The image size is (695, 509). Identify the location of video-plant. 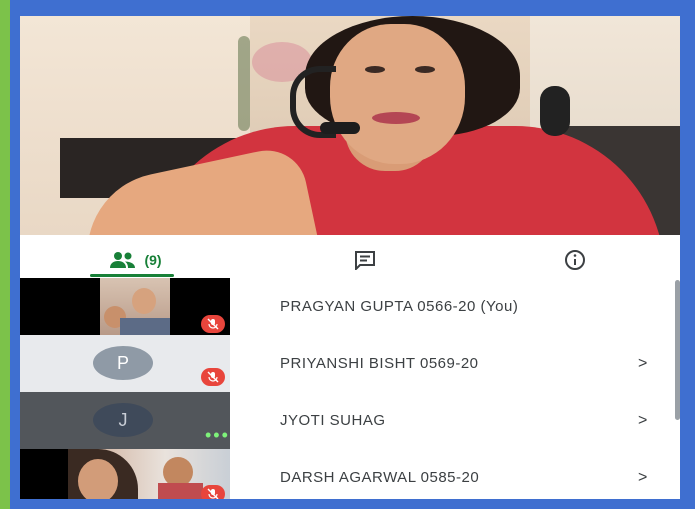
(244, 83).